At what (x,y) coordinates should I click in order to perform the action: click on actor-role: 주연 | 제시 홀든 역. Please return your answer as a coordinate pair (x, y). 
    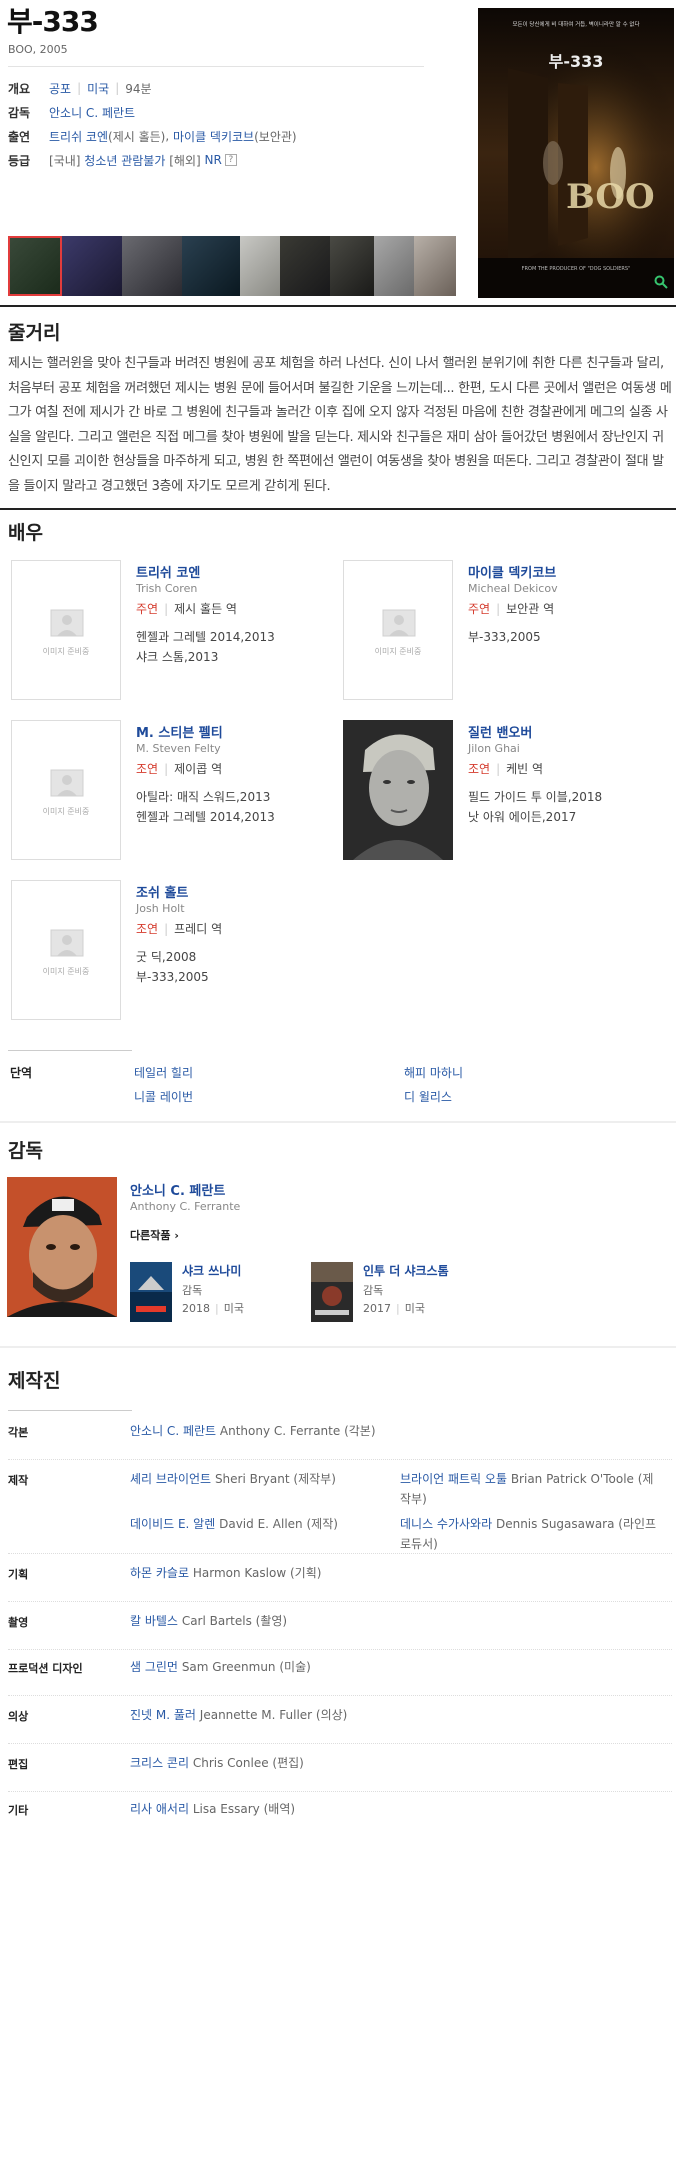
    Looking at the image, I should click on (186, 609).